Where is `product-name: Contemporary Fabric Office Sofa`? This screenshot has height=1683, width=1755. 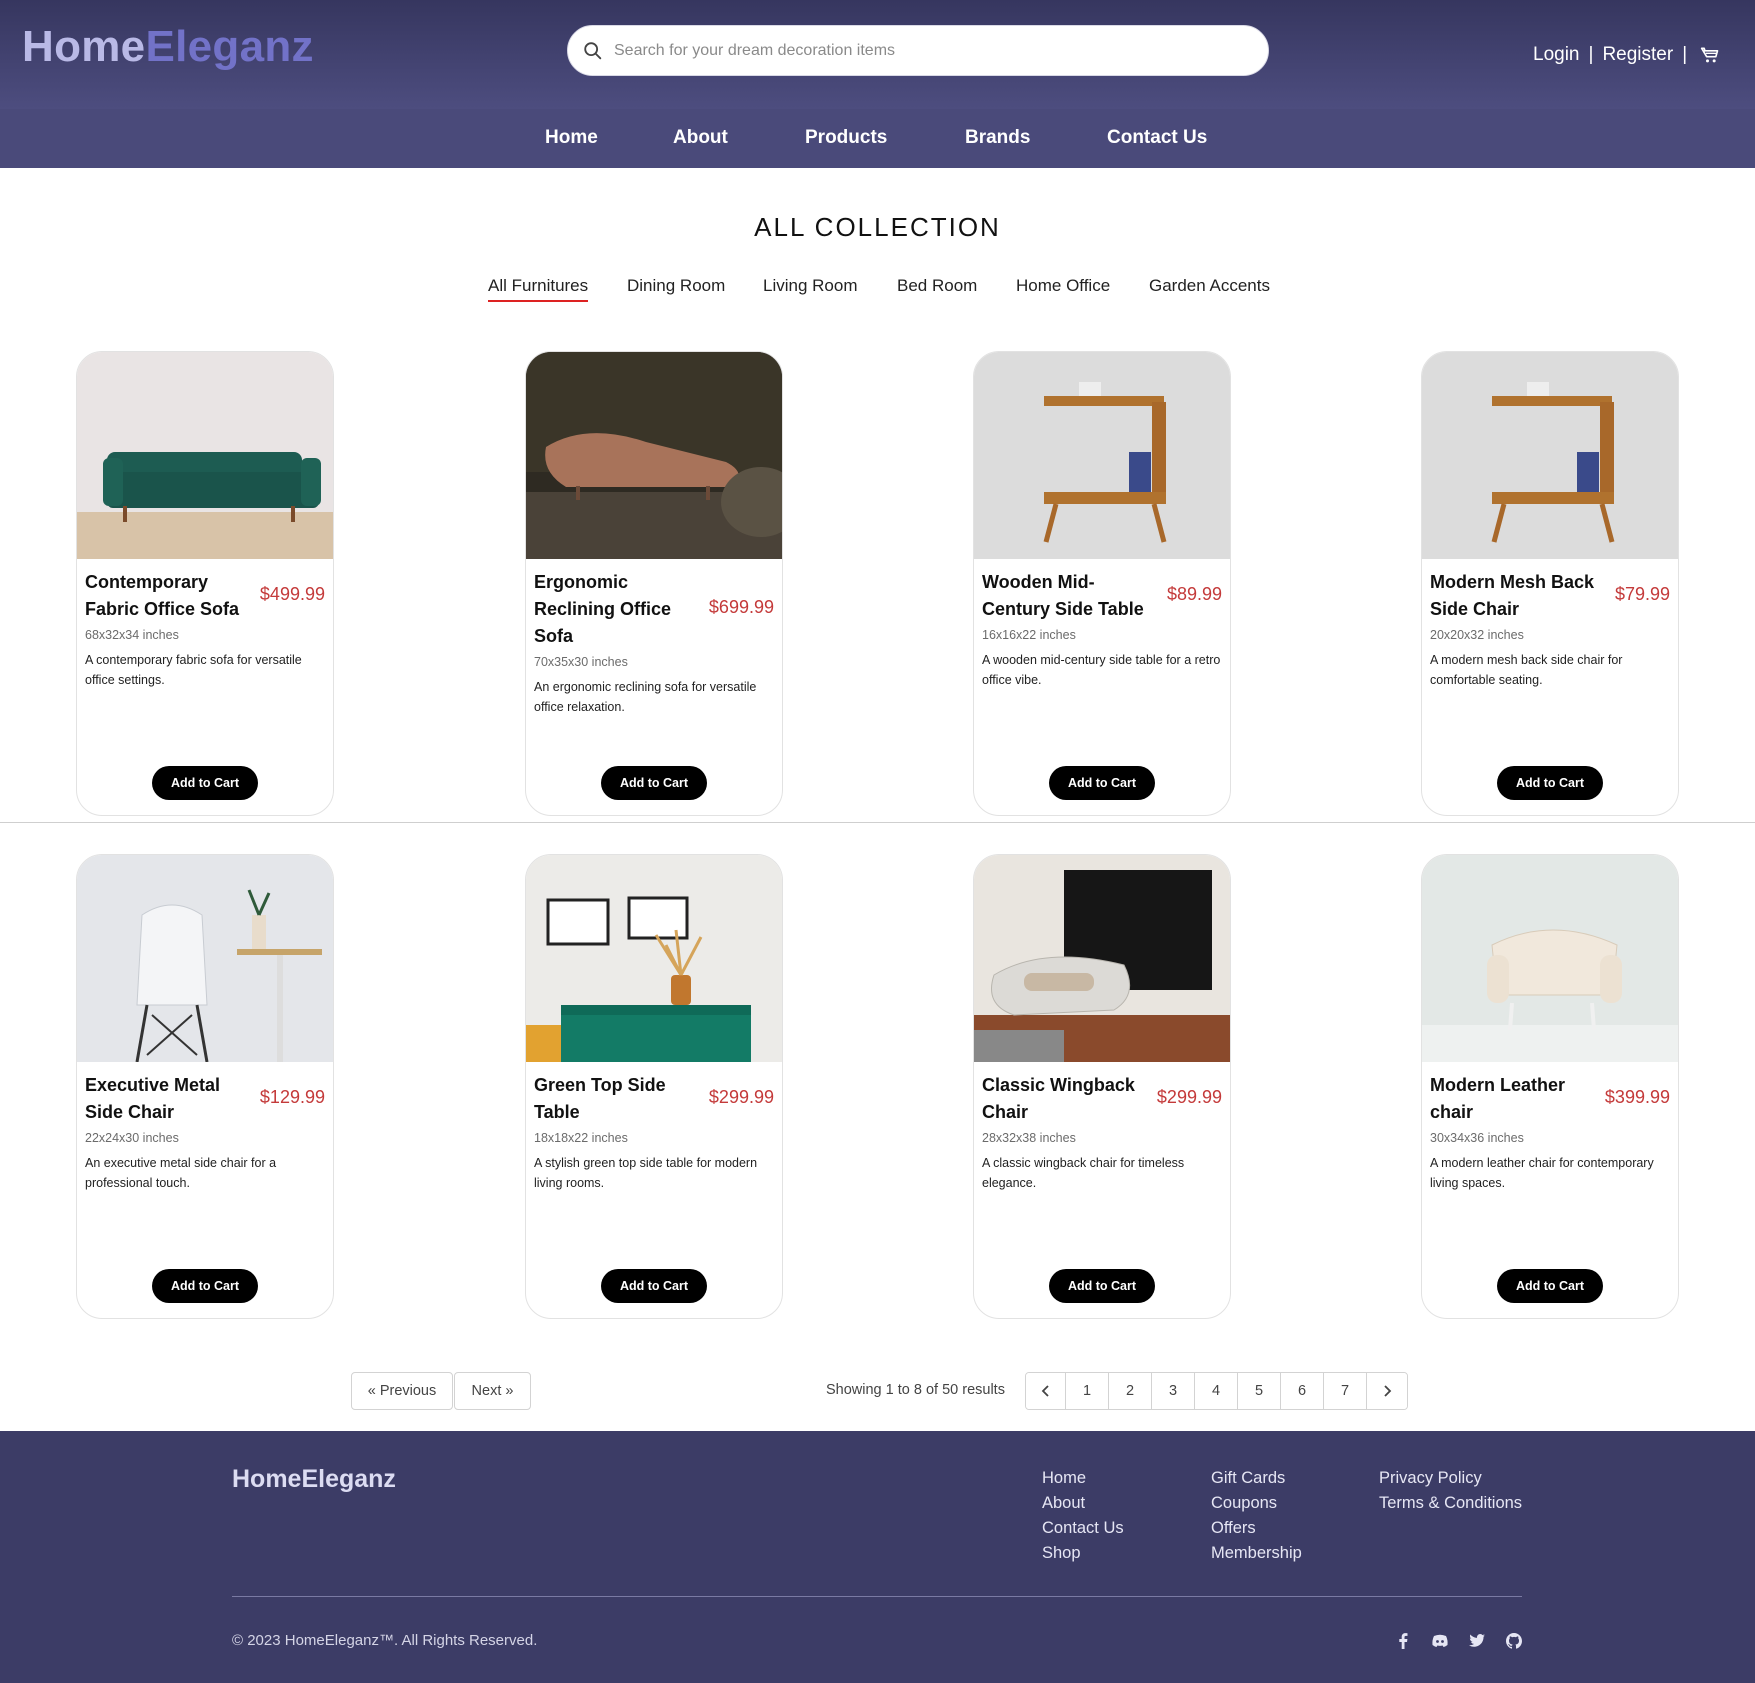
product-name: Contemporary Fabric Office Sofa is located at coordinates (162, 595).